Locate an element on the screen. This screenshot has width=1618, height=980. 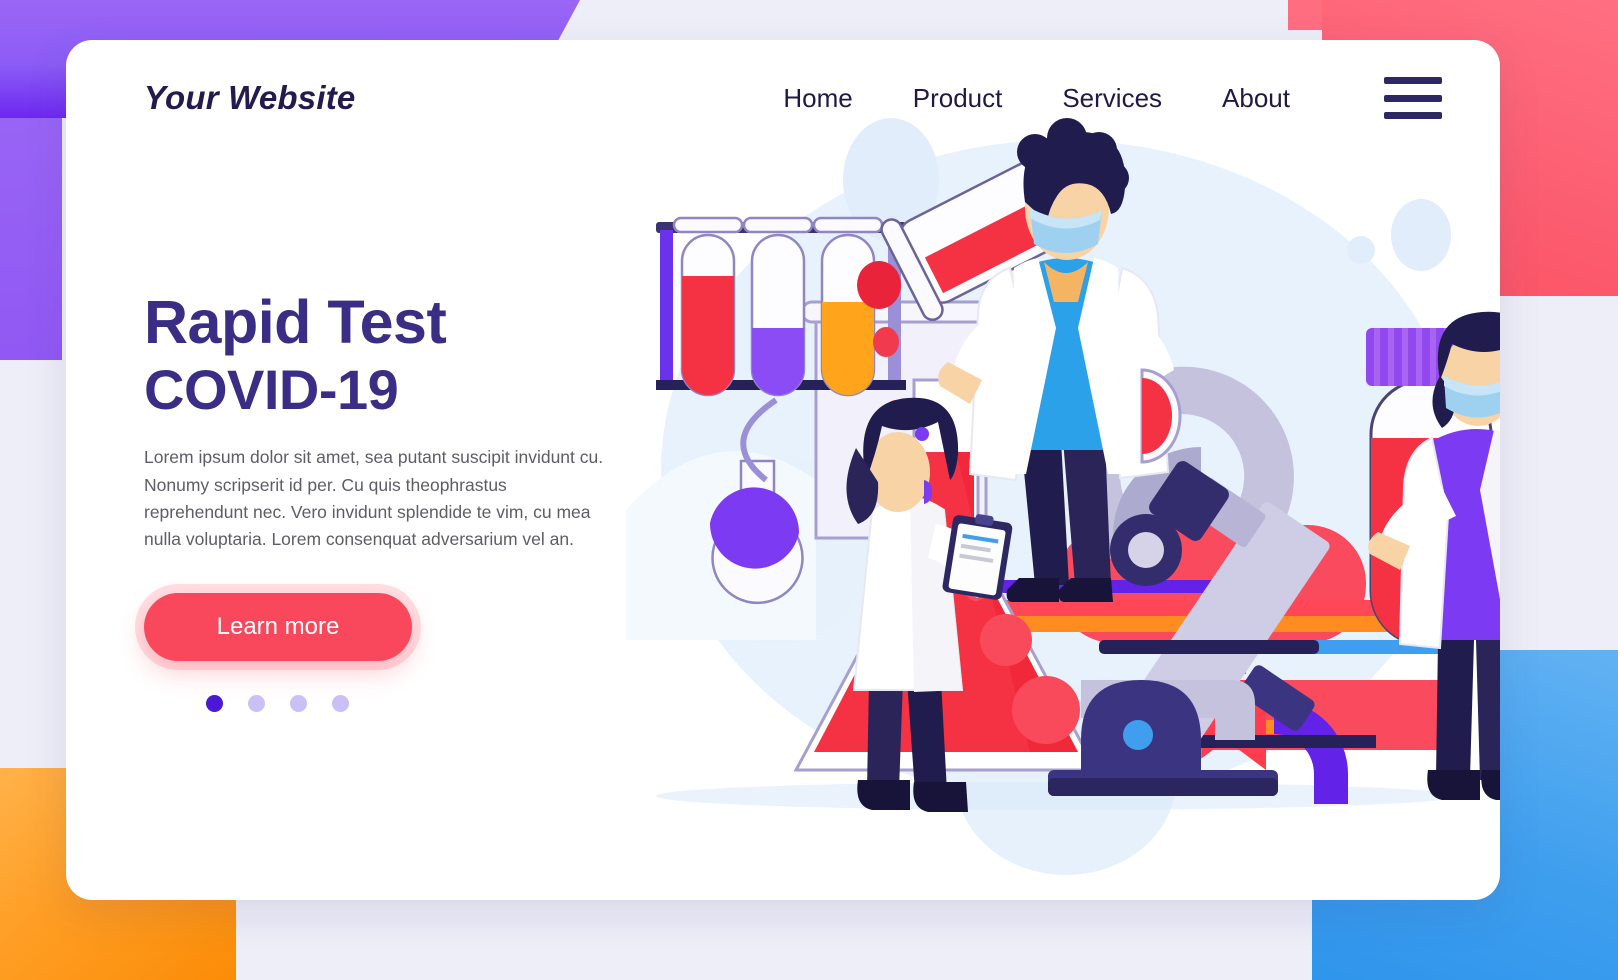
site-header: Your Website Home Product Services About is located at coordinates (783, 98).